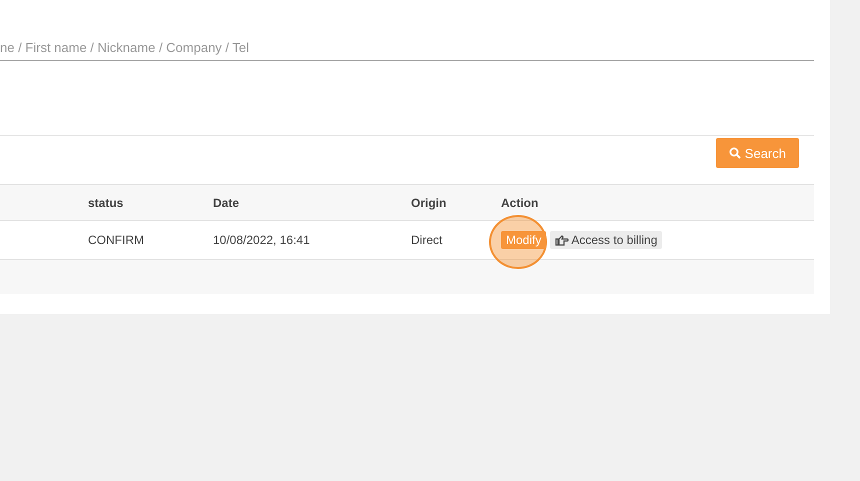  What do you see at coordinates (427, 240) in the screenshot?
I see `table-cell-text: Direct` at bounding box center [427, 240].